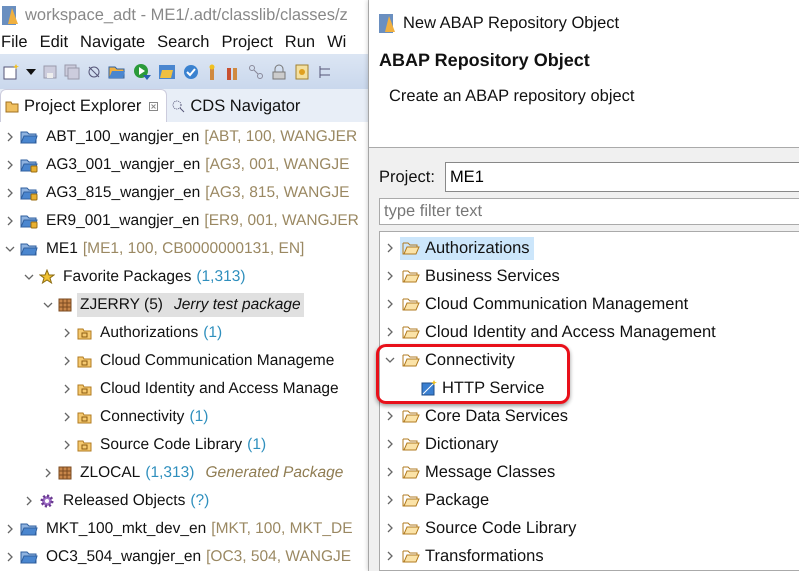 The width and height of the screenshot is (799, 571). I want to click on nodes-icon, so click(256, 72).